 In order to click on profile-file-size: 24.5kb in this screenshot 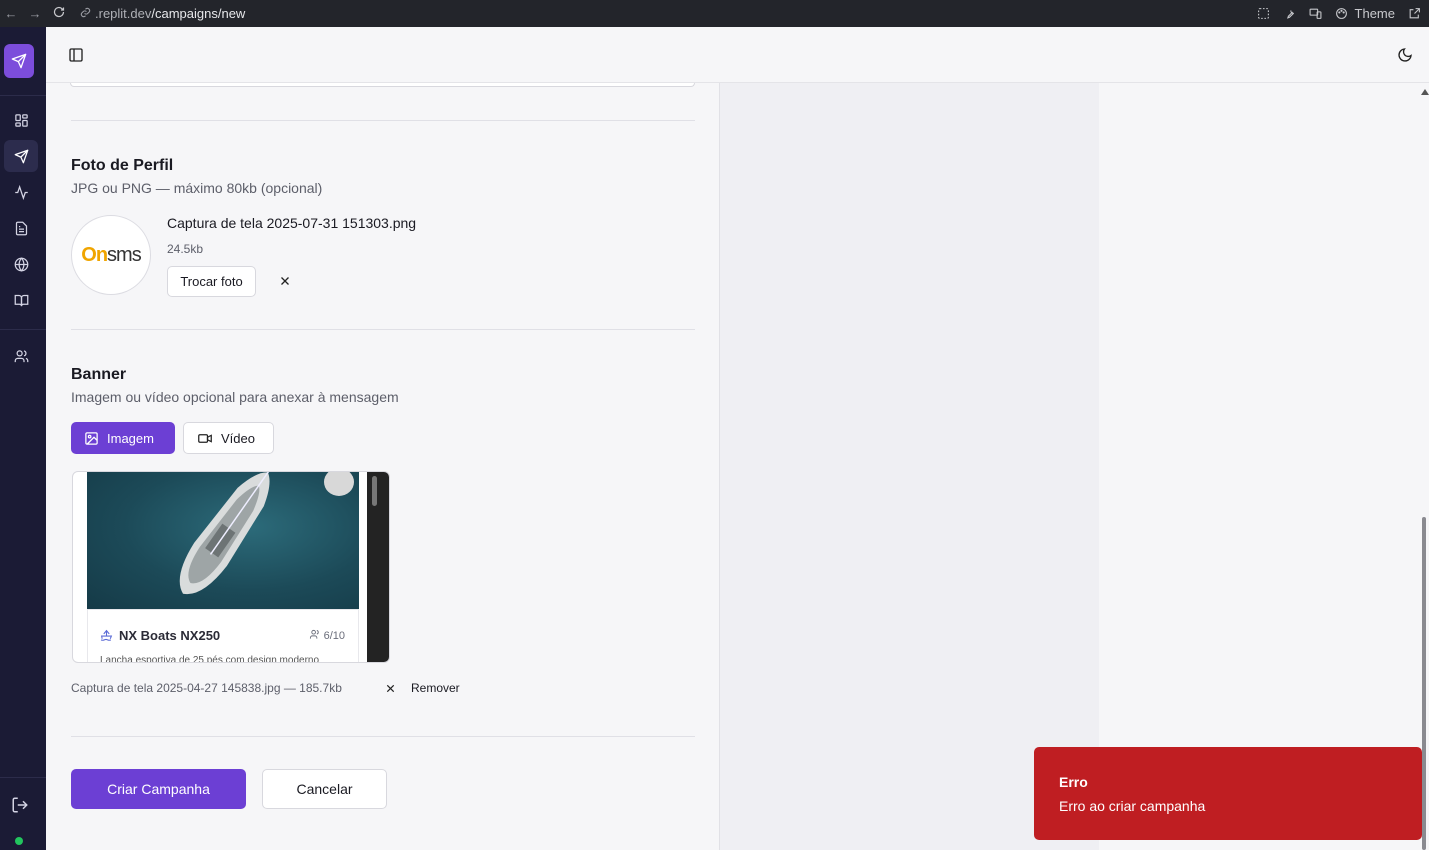, I will do `click(185, 249)`.